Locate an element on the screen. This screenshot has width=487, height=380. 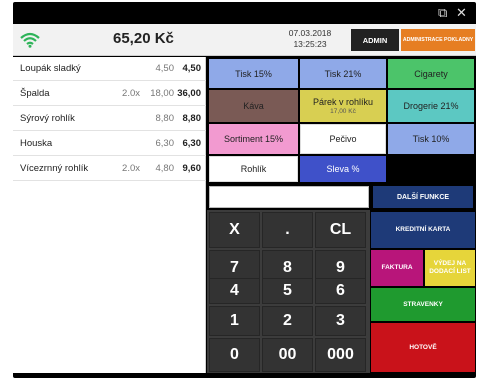
restore-icon: ⧉ is located at coordinates (442, 12).